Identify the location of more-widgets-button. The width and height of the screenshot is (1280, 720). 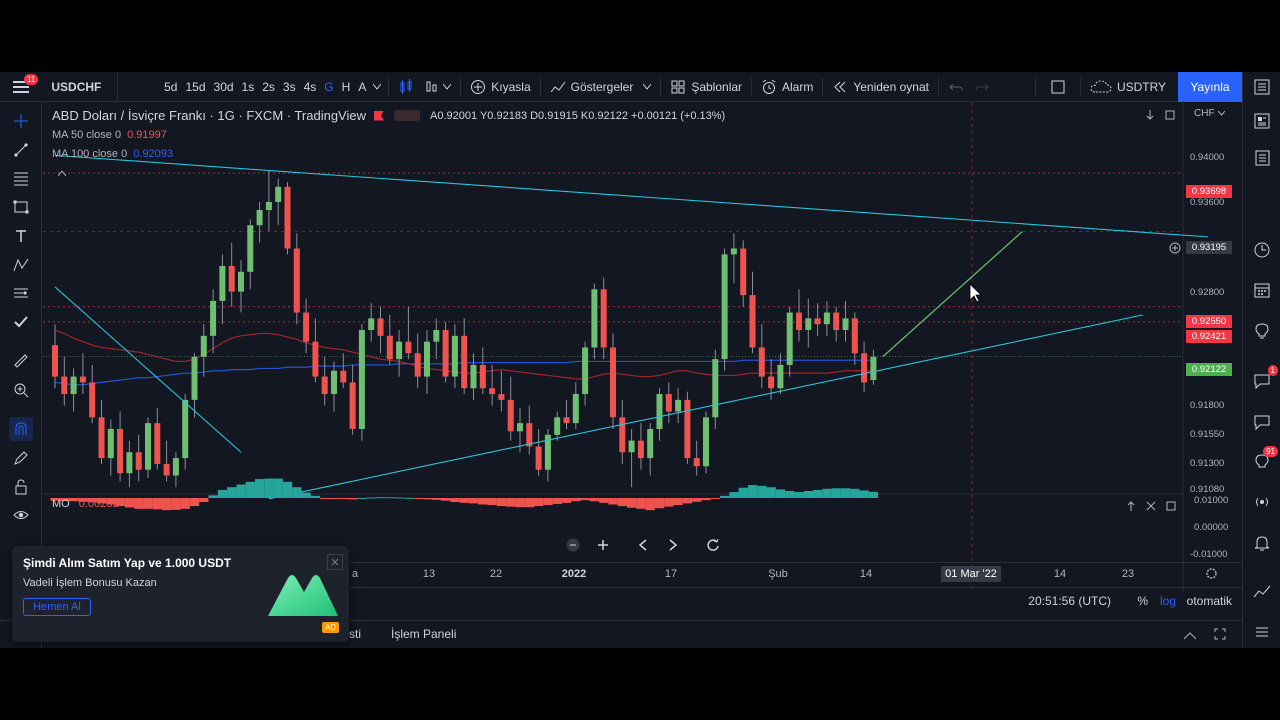
(1262, 632).